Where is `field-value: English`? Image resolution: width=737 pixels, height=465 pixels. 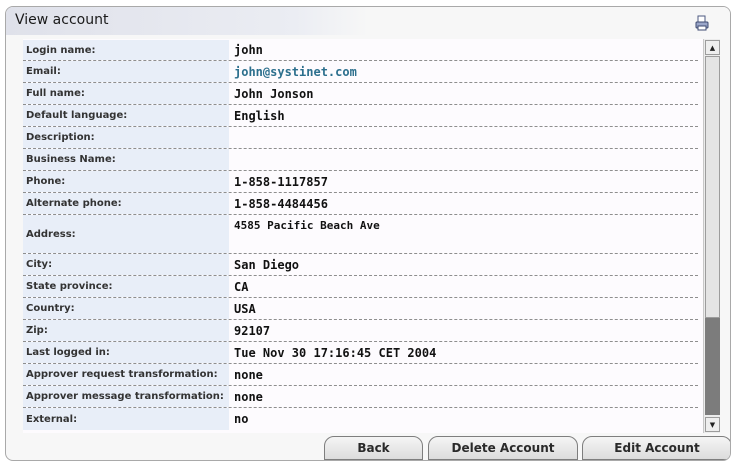
field-value: English is located at coordinates (259, 115).